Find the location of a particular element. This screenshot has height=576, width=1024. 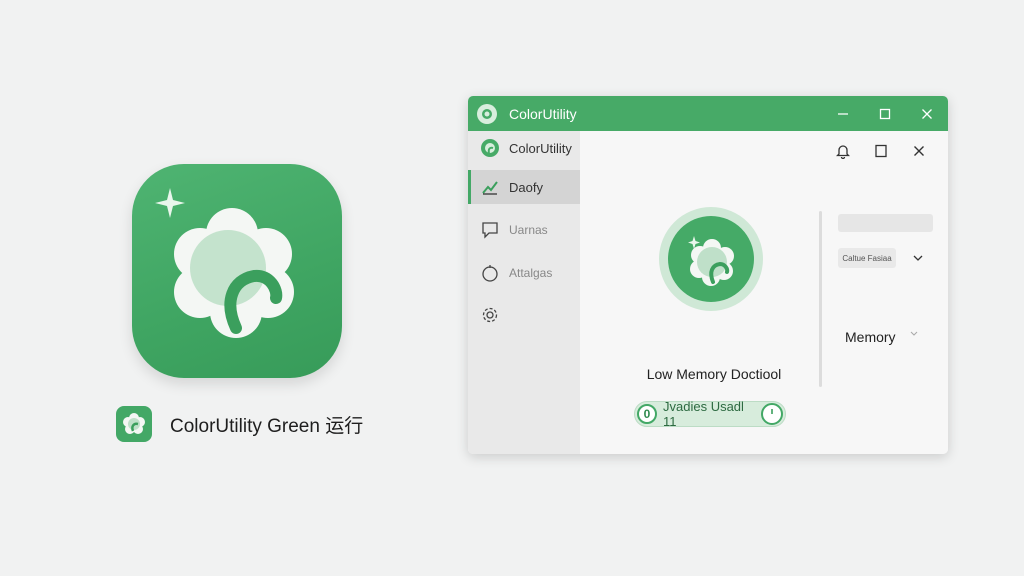

content-close-button is located at coordinates (919, 151).